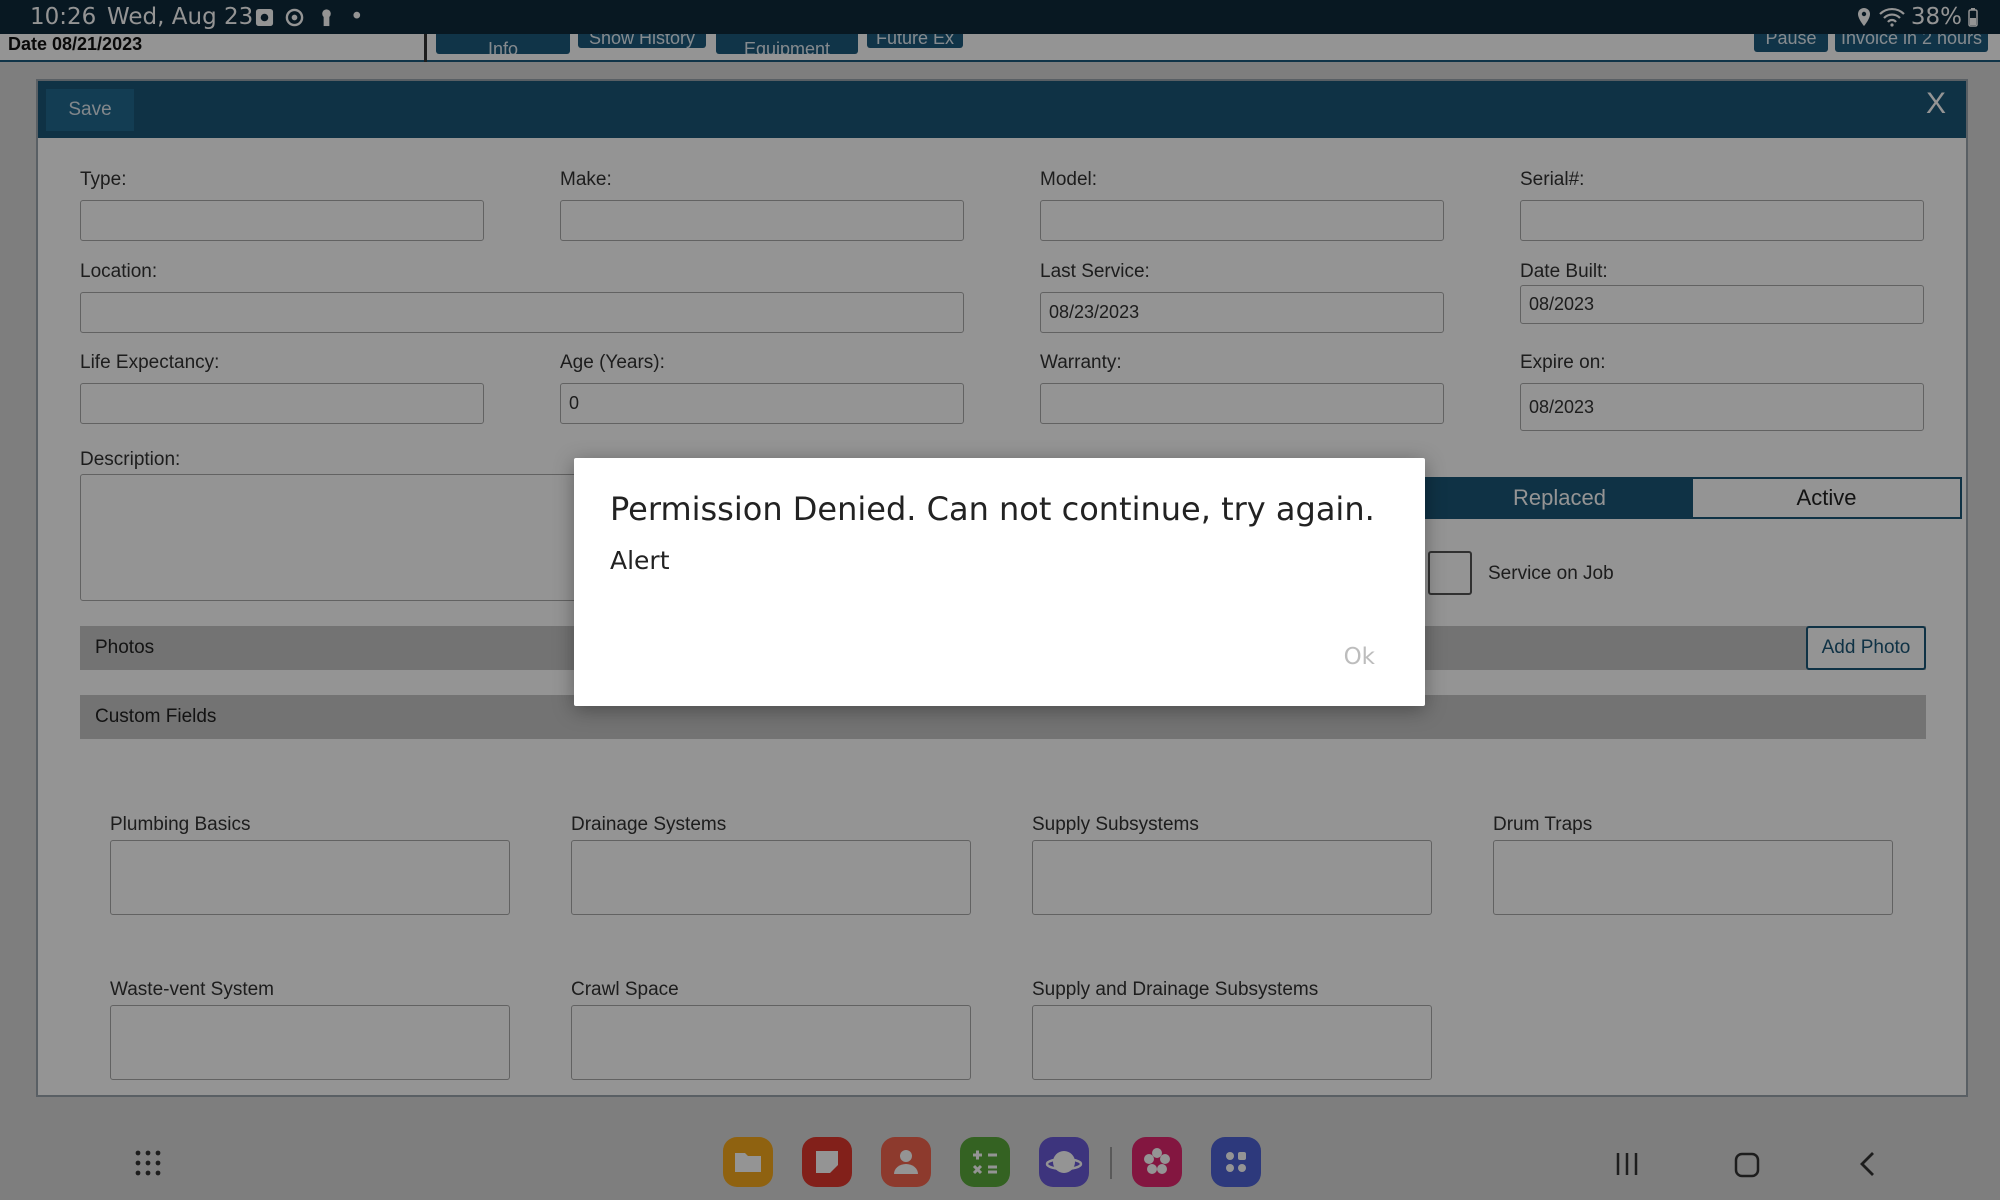 The height and width of the screenshot is (1200, 2000). Describe the element at coordinates (640, 560) in the screenshot. I see `dialog-message: Alert` at that location.